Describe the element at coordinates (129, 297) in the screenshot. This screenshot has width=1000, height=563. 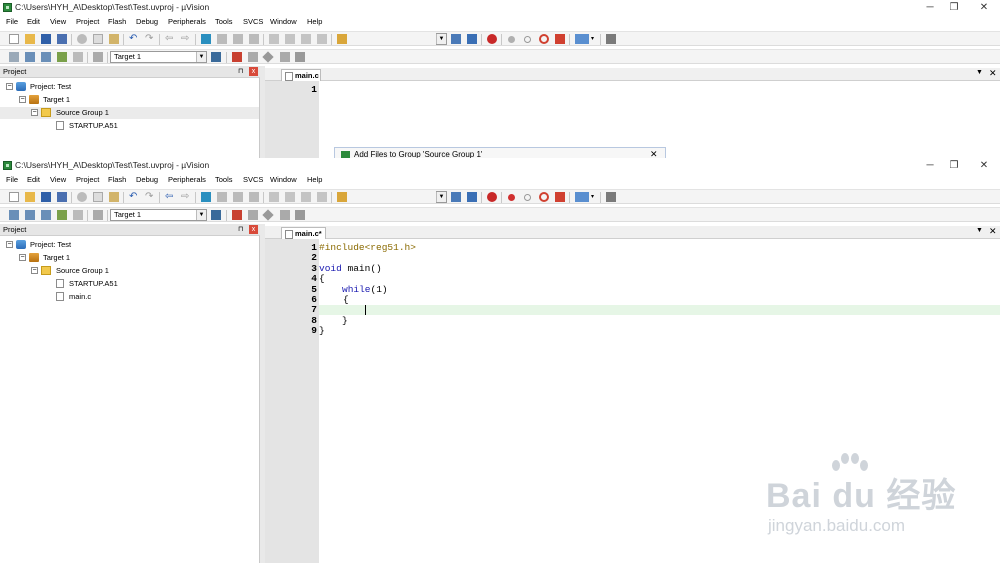
I see `tree-item-file-main: main.c` at that location.